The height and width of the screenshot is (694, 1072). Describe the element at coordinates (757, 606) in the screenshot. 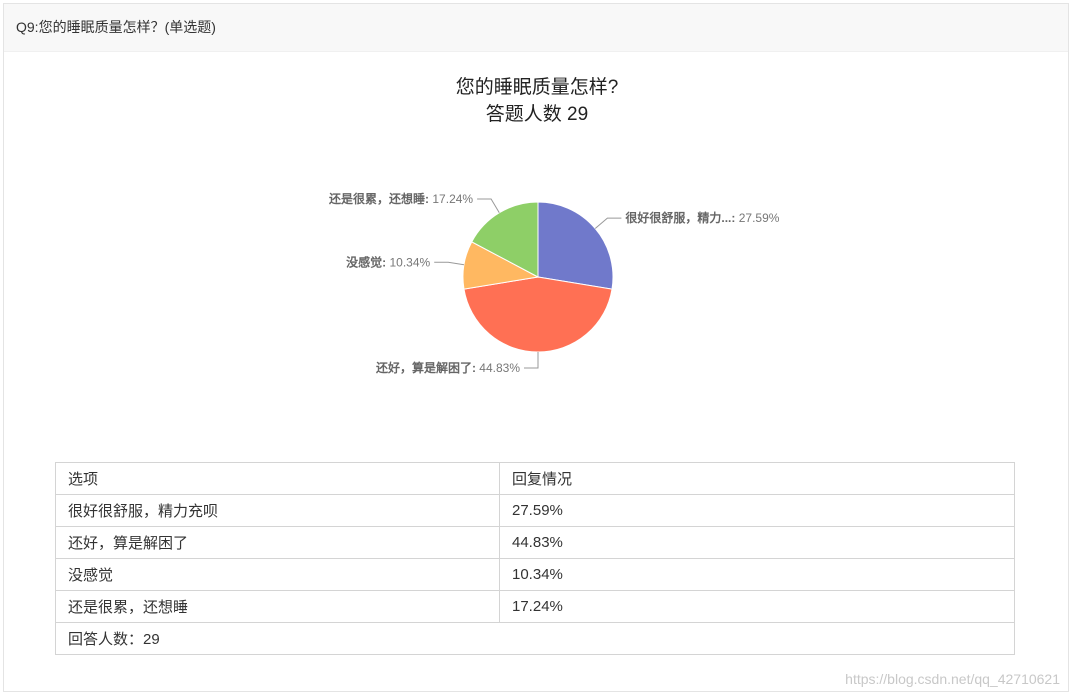

I see `table-cell-percent: 17.24%` at that location.